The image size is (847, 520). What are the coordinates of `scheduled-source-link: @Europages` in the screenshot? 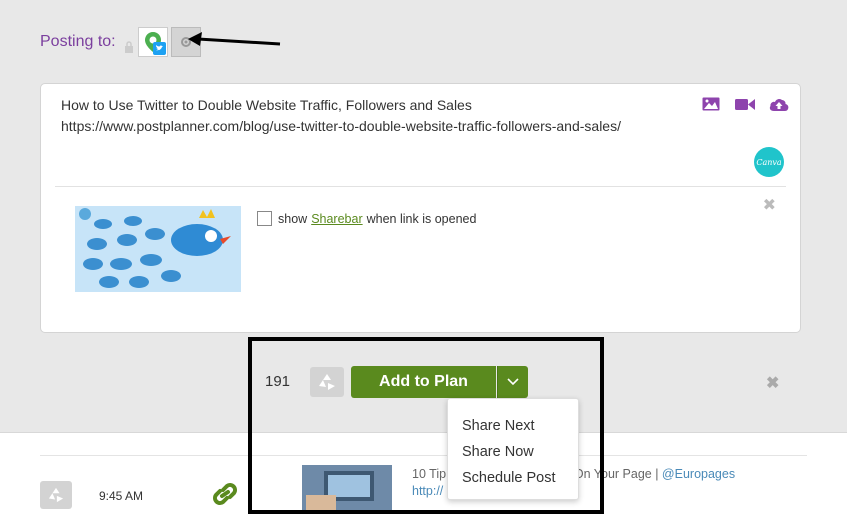 It's located at (698, 474).